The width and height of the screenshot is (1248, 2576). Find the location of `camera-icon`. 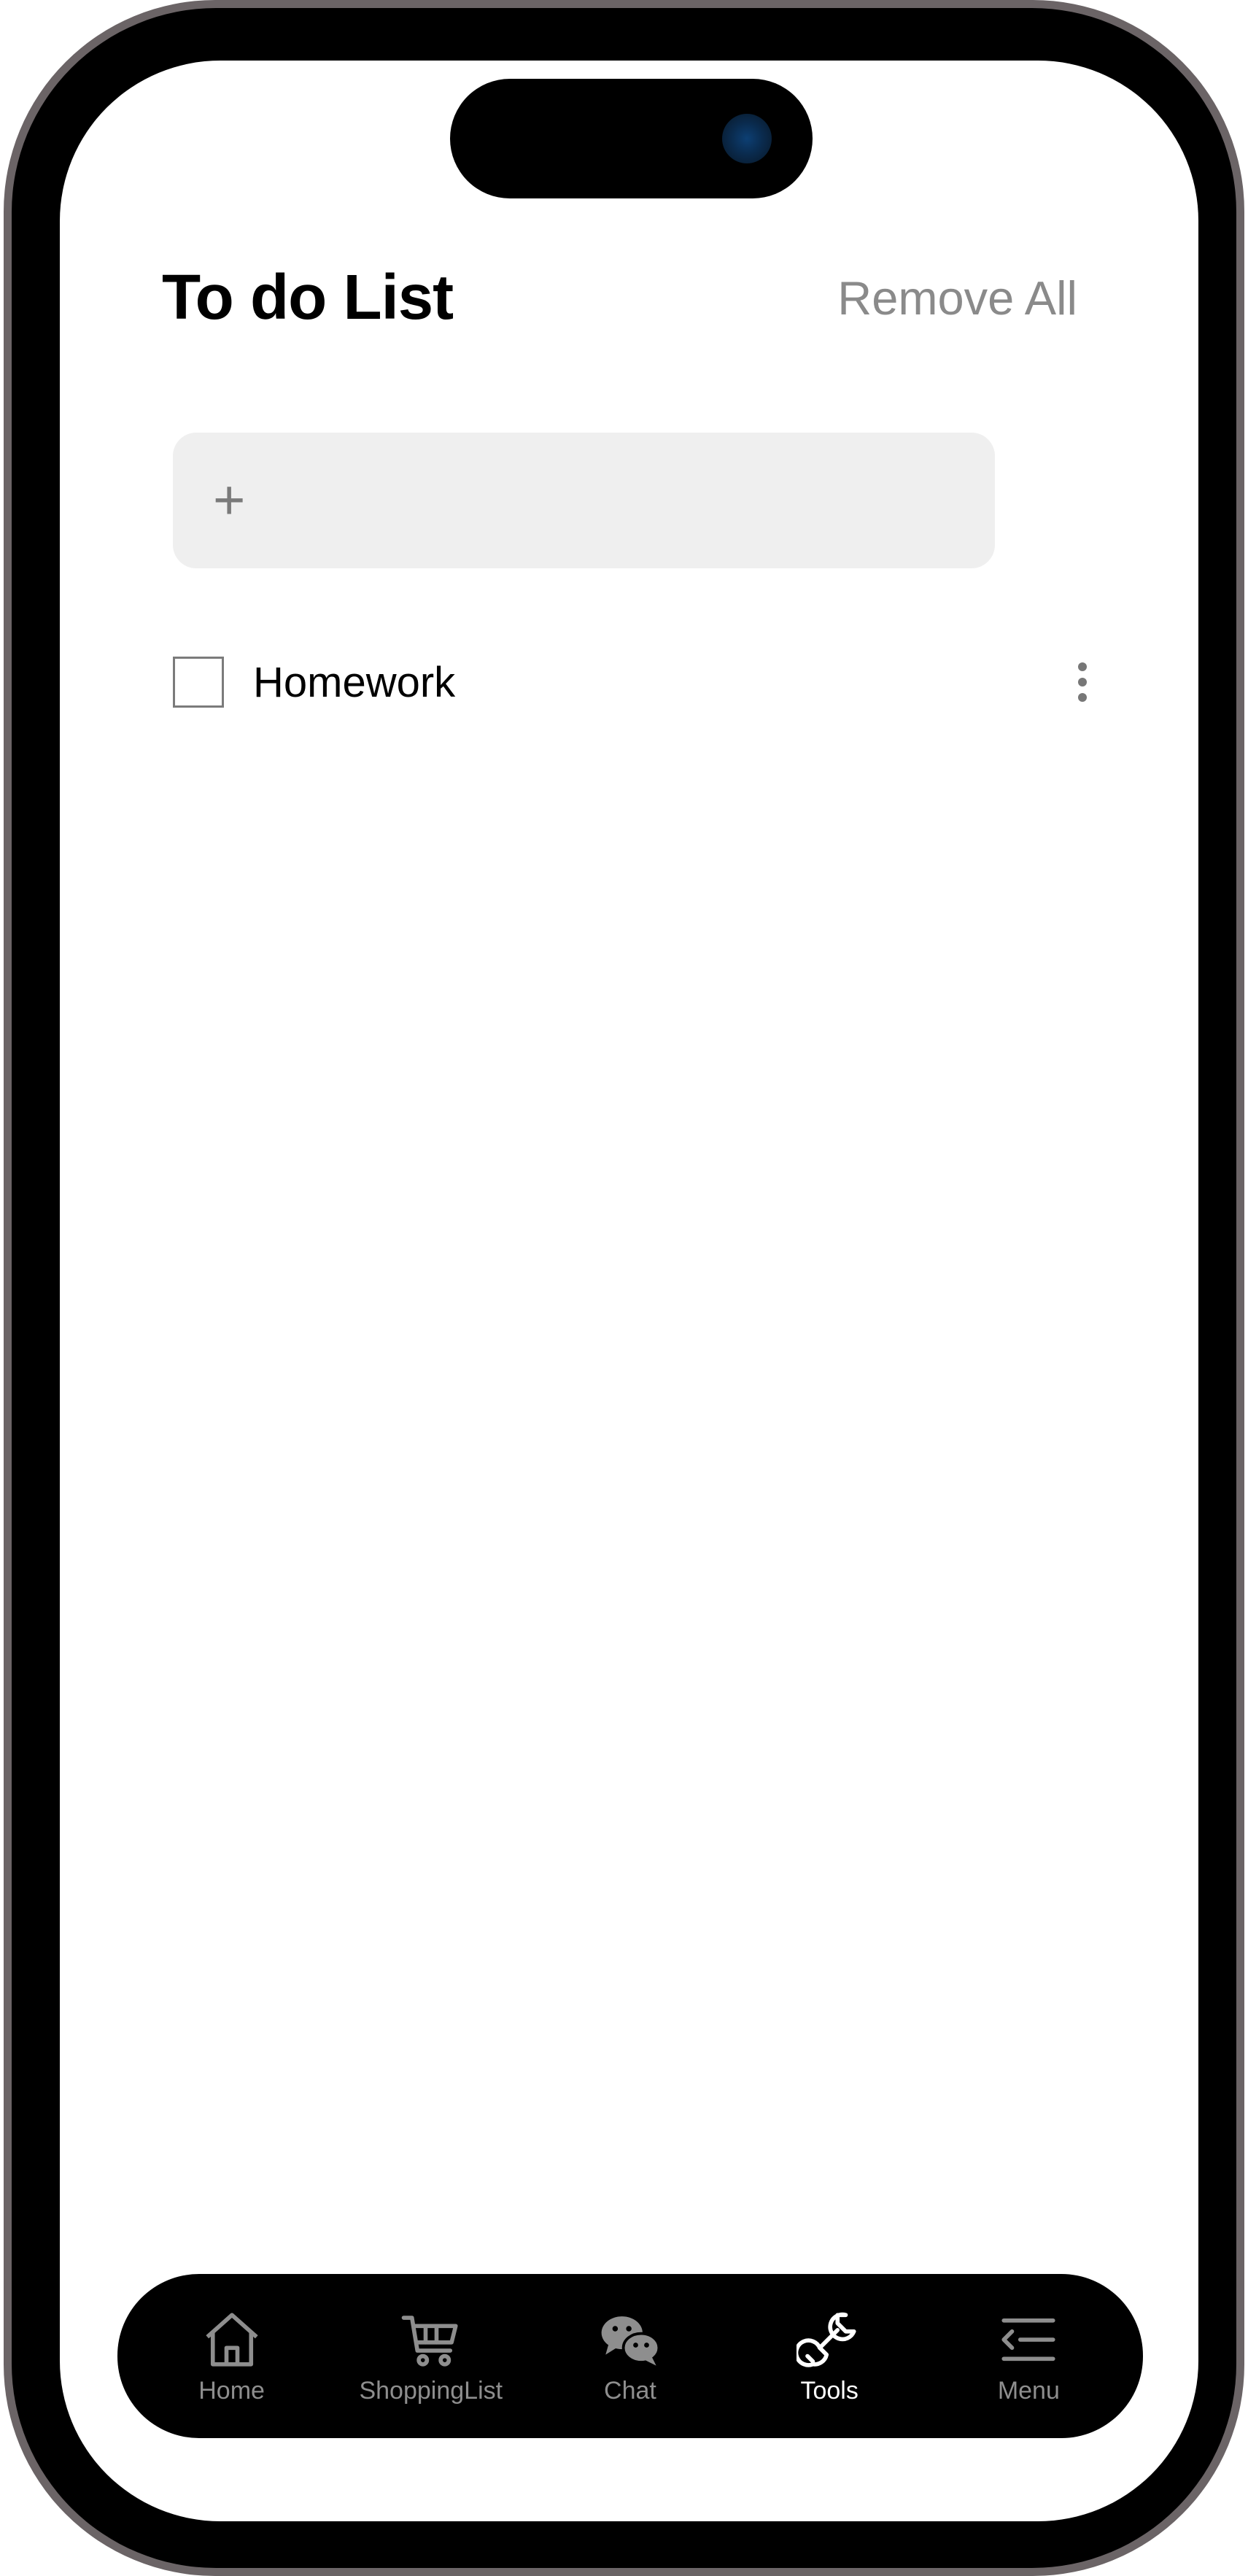

camera-icon is located at coordinates (747, 138).